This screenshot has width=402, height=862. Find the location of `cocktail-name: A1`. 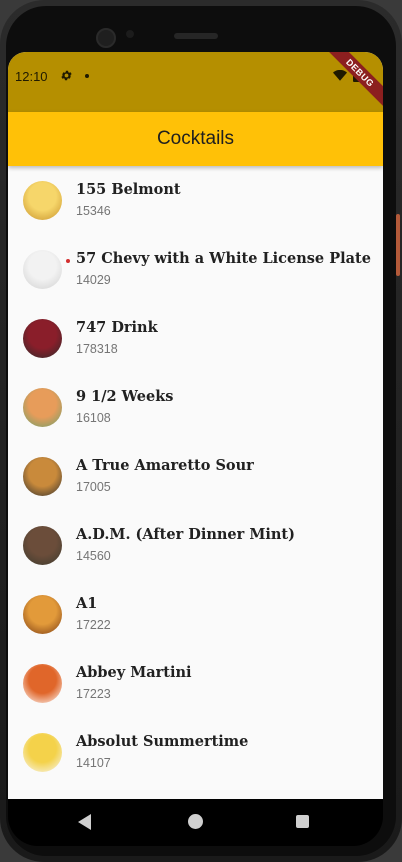

cocktail-name: A1 is located at coordinates (87, 603).